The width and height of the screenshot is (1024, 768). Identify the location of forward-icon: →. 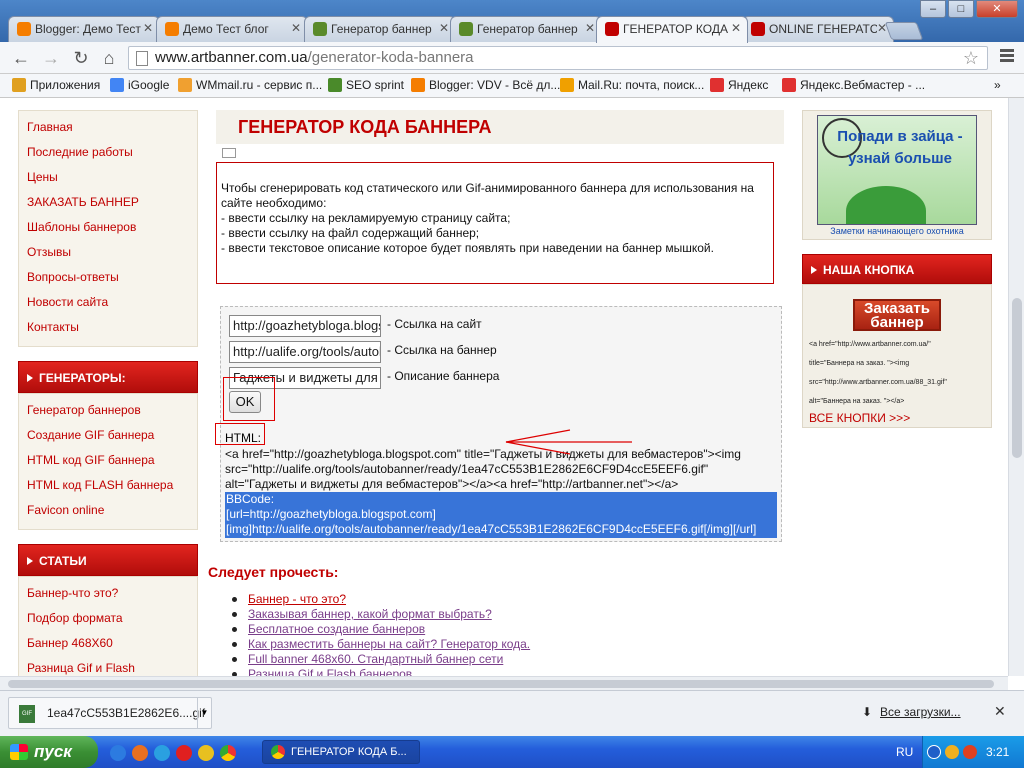
(51, 58).